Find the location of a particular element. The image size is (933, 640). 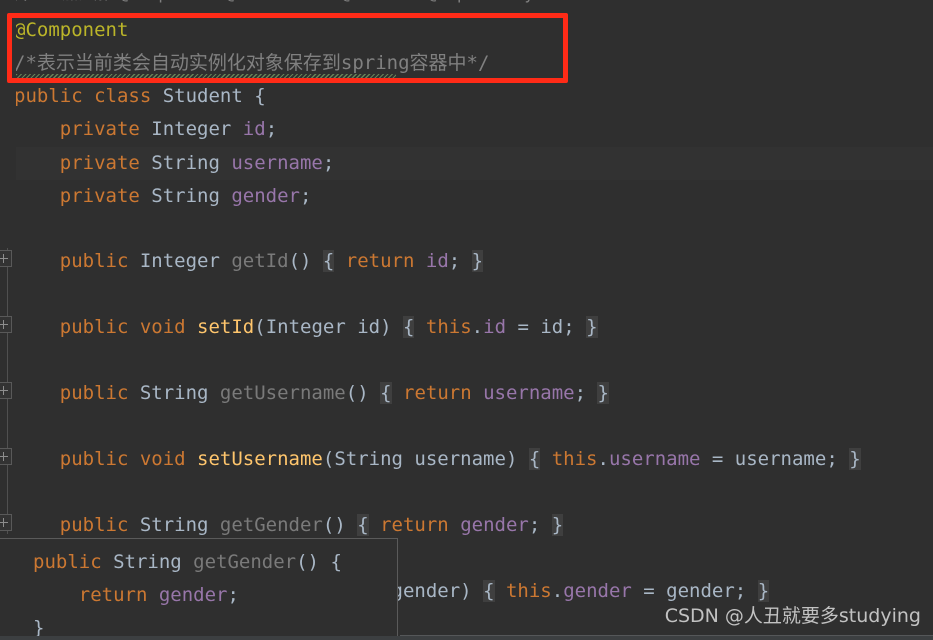

code-token-punctuation: { is located at coordinates (336, 562).